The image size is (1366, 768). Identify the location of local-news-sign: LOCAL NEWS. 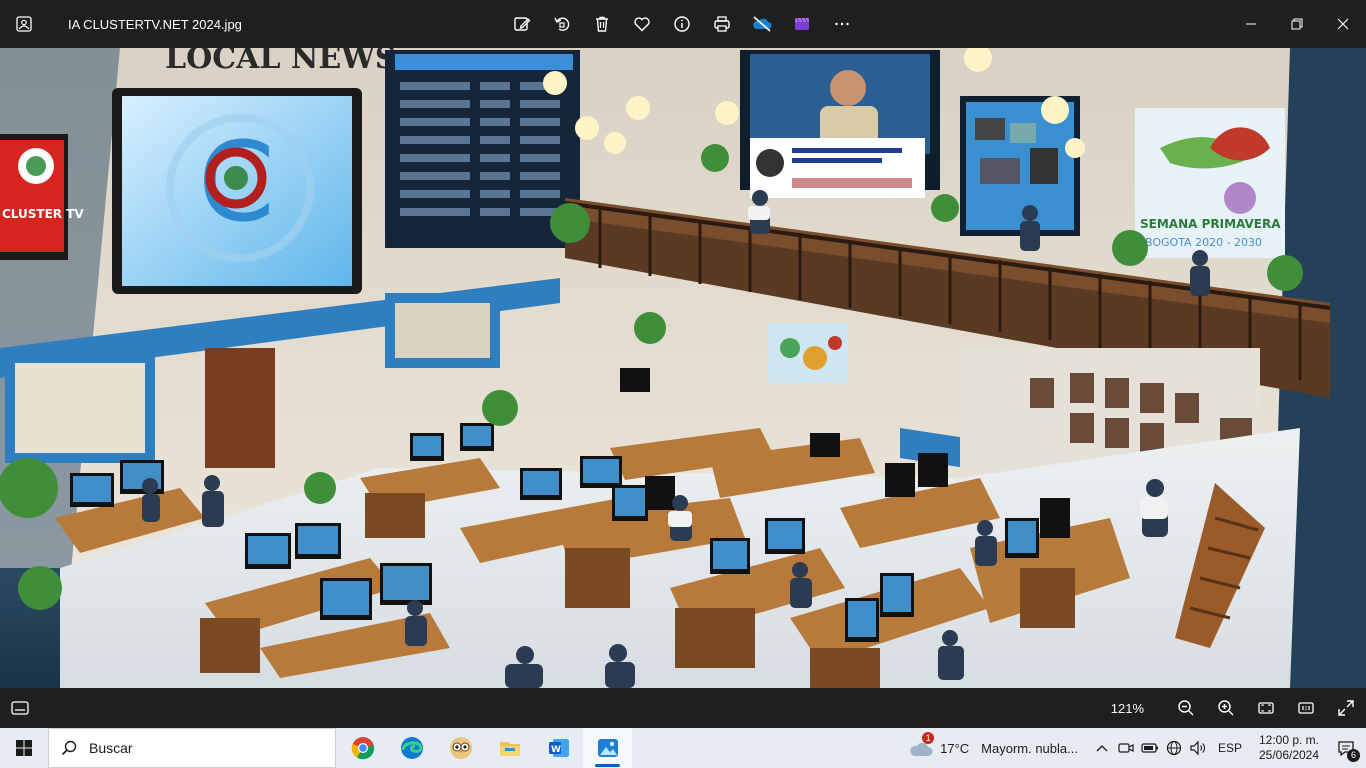
(281, 62).